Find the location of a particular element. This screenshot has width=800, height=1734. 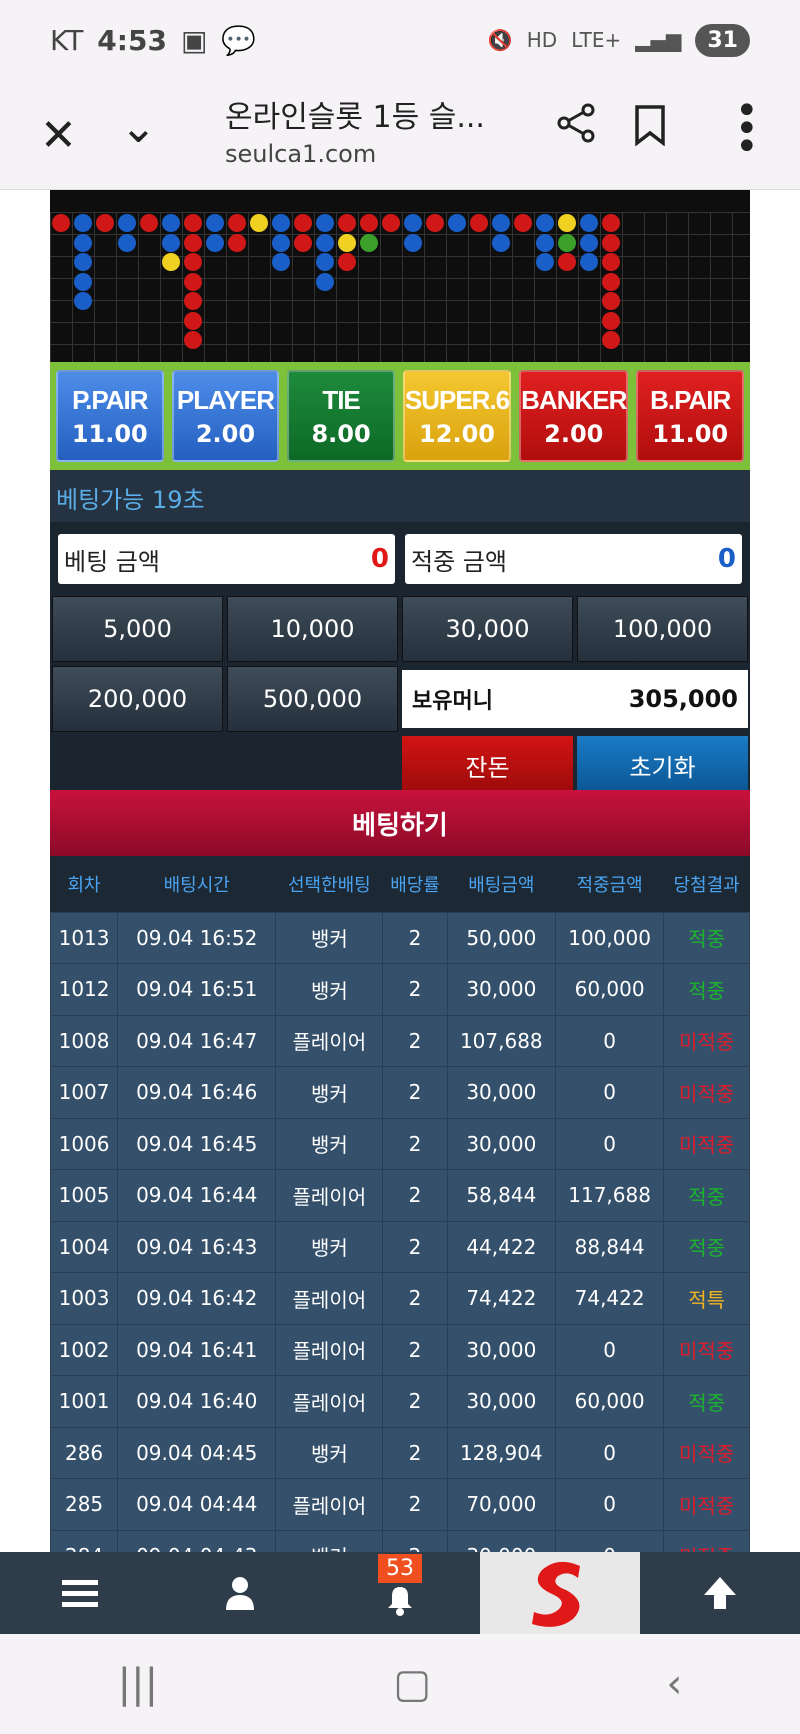

col-choice: 선택한배팅 is located at coordinates (329, 884).